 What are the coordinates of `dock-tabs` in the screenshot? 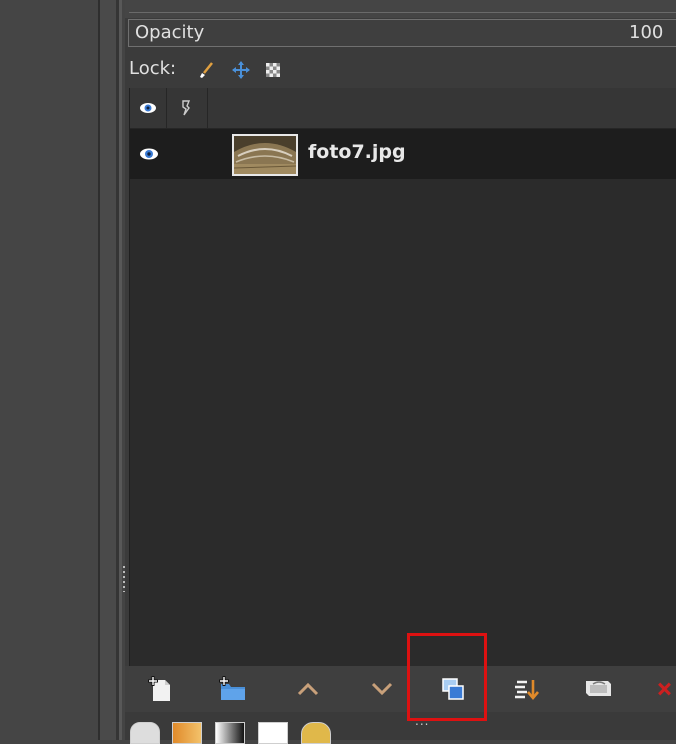 It's located at (400, 728).